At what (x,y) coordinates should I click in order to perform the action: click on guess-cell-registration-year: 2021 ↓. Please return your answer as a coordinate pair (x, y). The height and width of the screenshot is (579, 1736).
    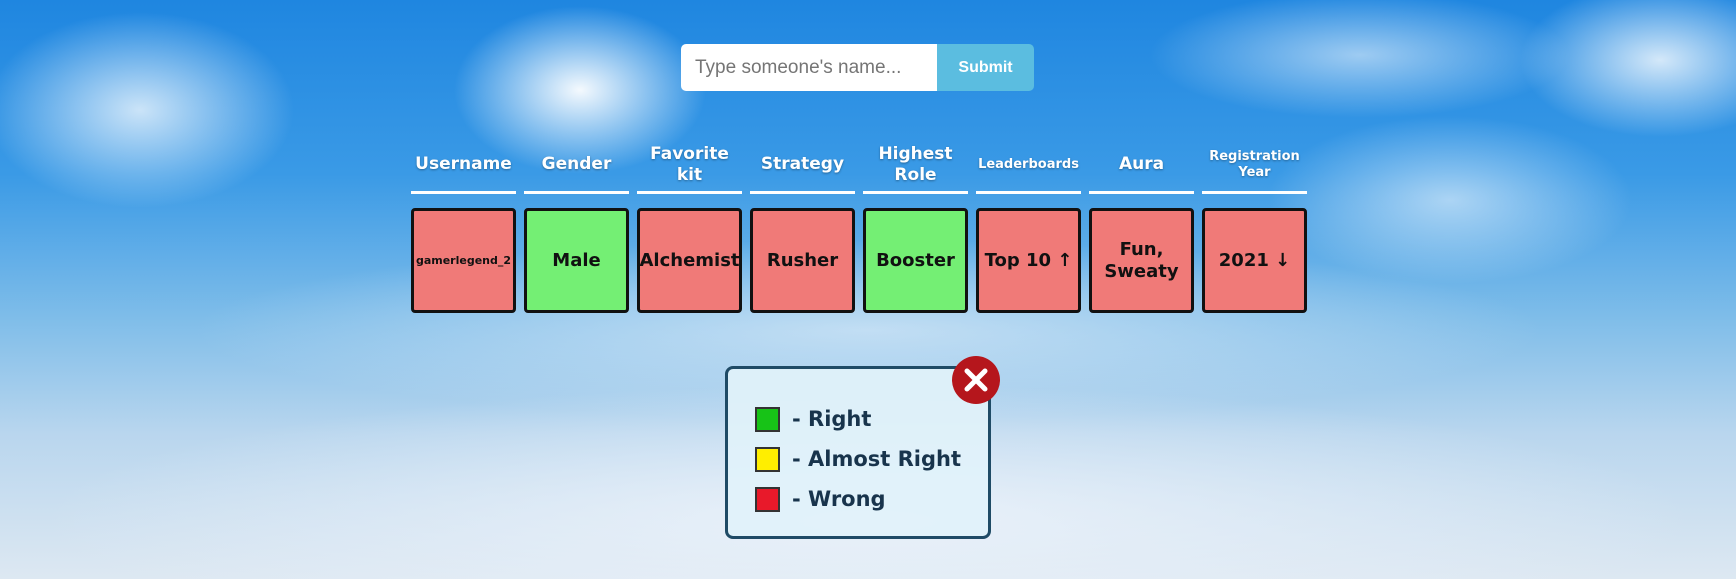
    Looking at the image, I should click on (1254, 260).